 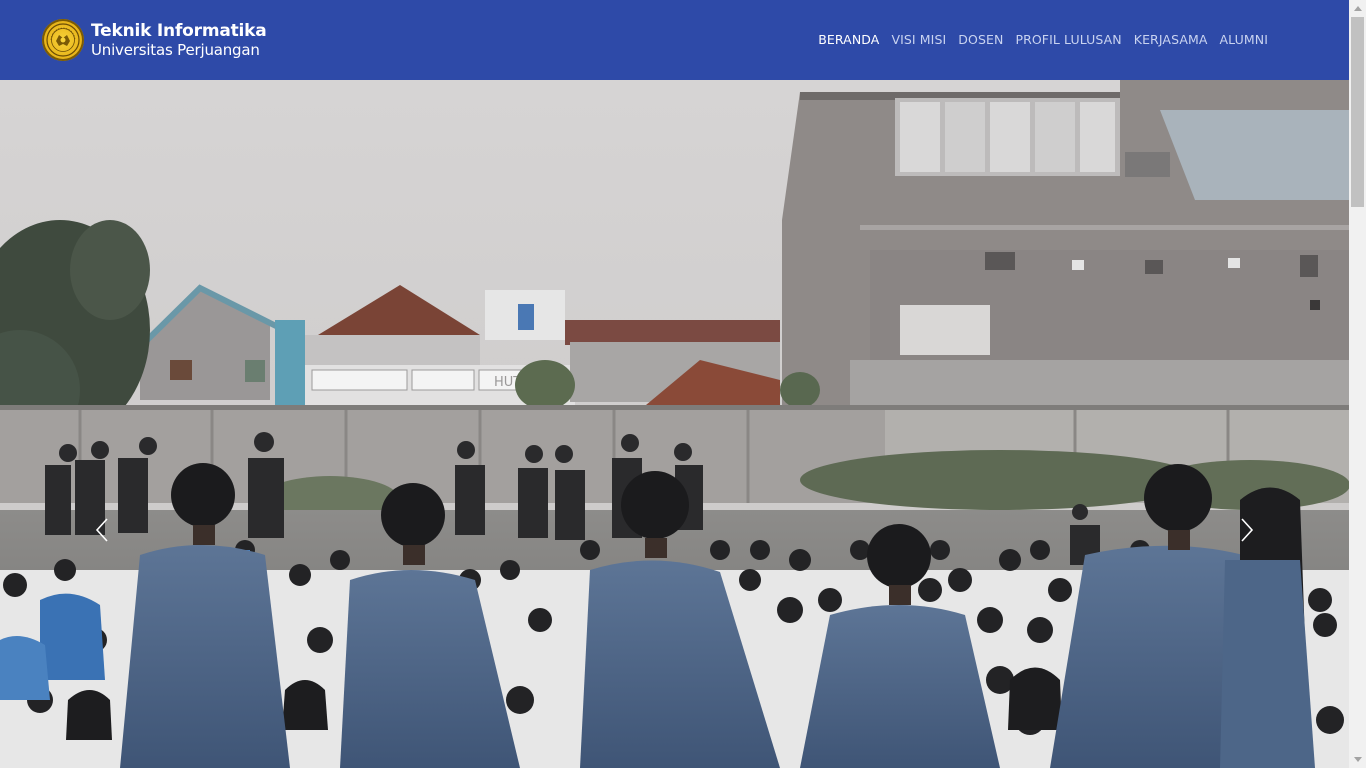 I want to click on scroll-down-arrow-icon, so click(x=1357, y=759).